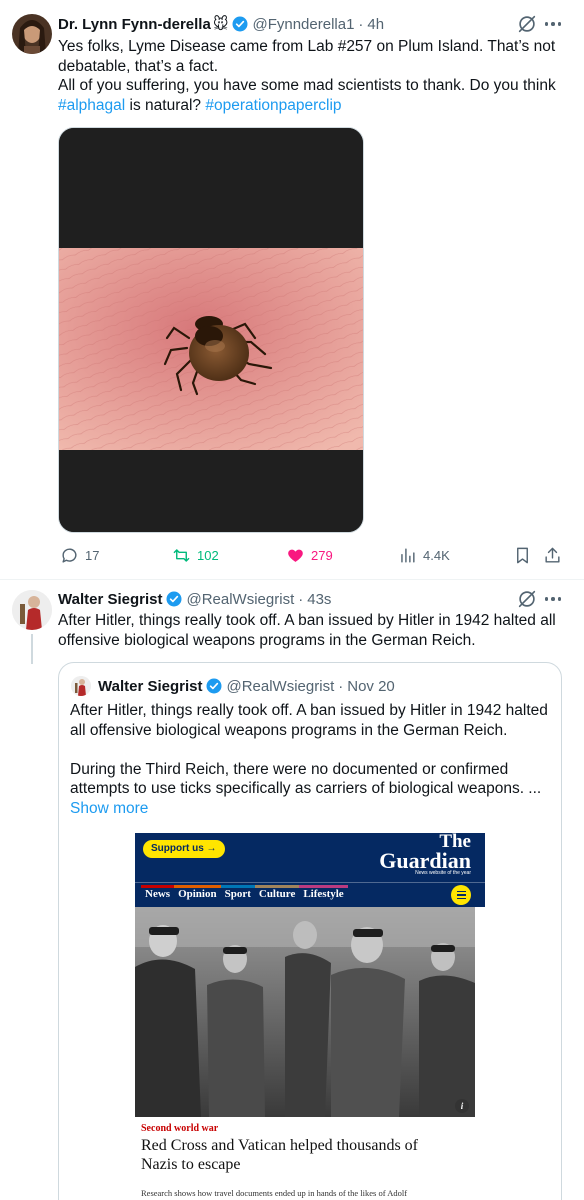 The height and width of the screenshot is (1200, 584). I want to click on views-button: 4.4K, so click(424, 555).